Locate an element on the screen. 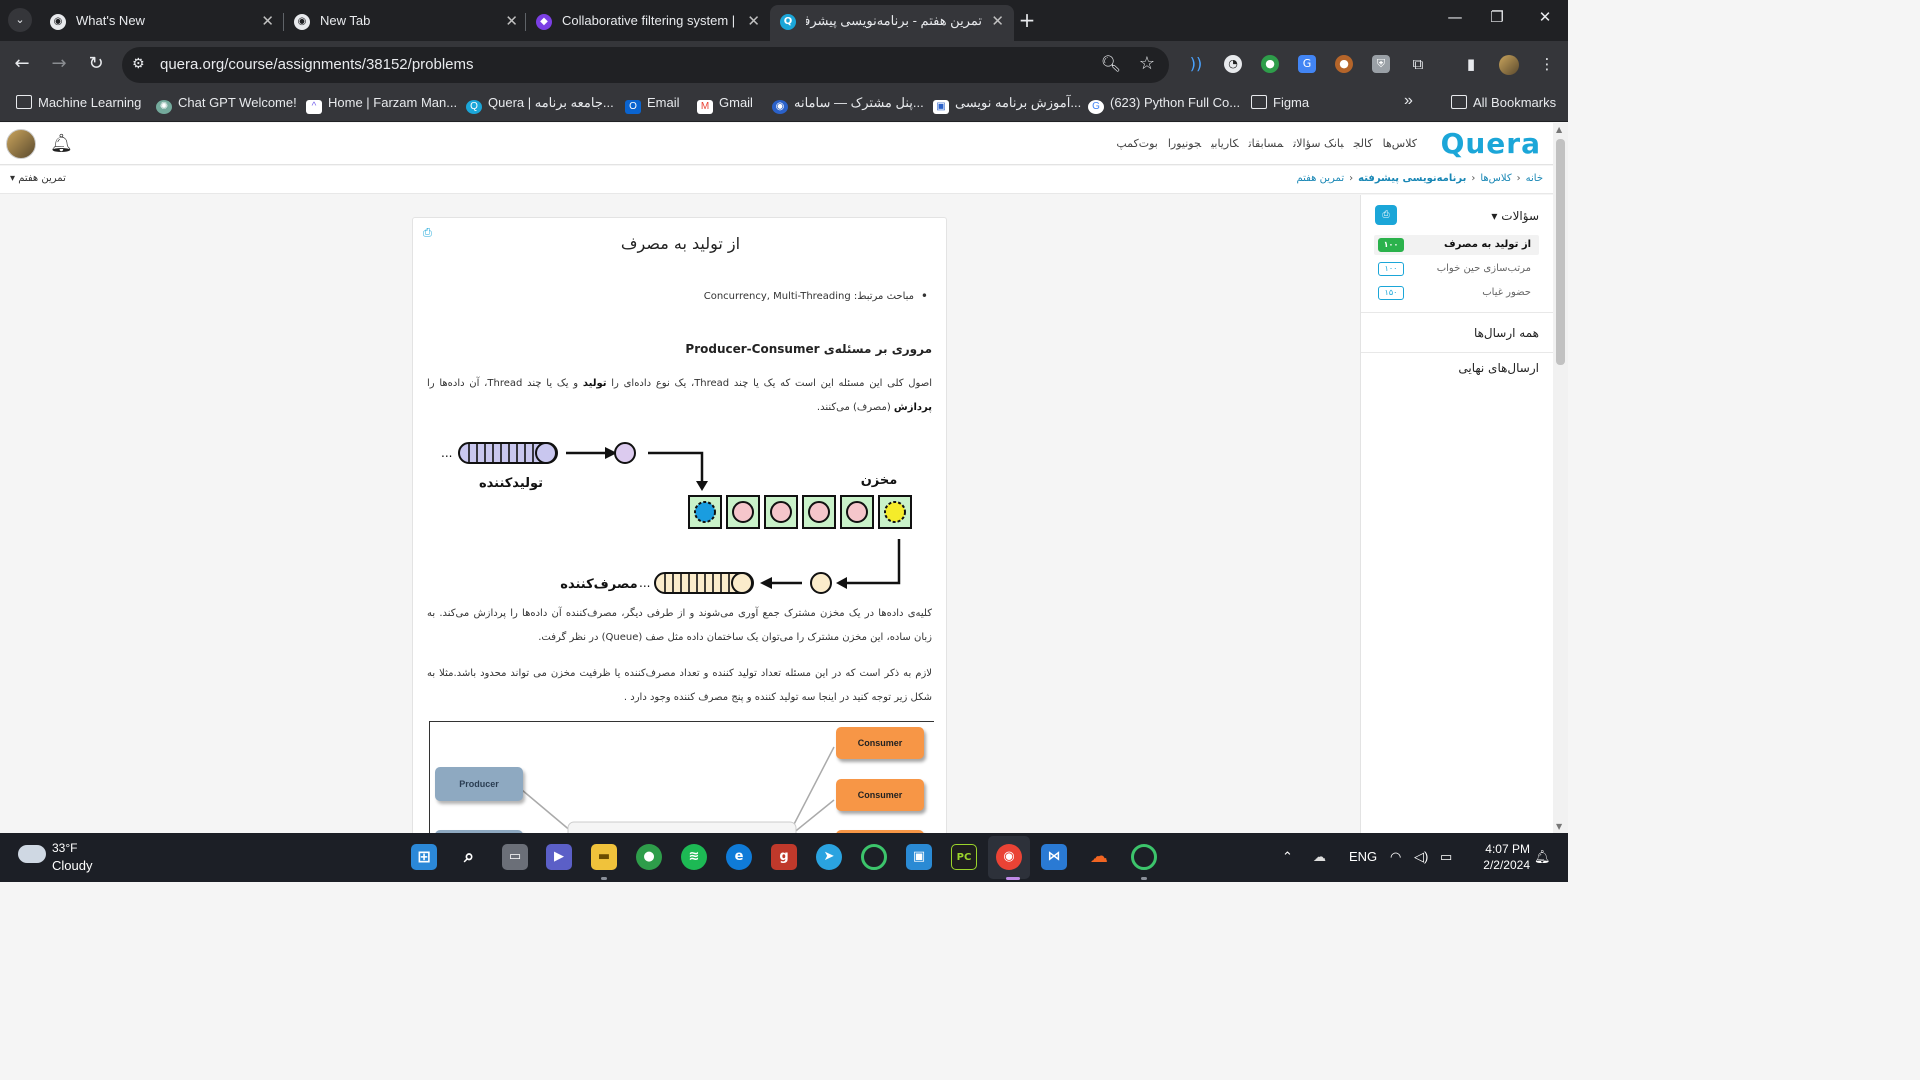 Image resolution: width=1920 pixels, height=1080 pixels. onedrive-icon: ☁ is located at coordinates (1319, 857).